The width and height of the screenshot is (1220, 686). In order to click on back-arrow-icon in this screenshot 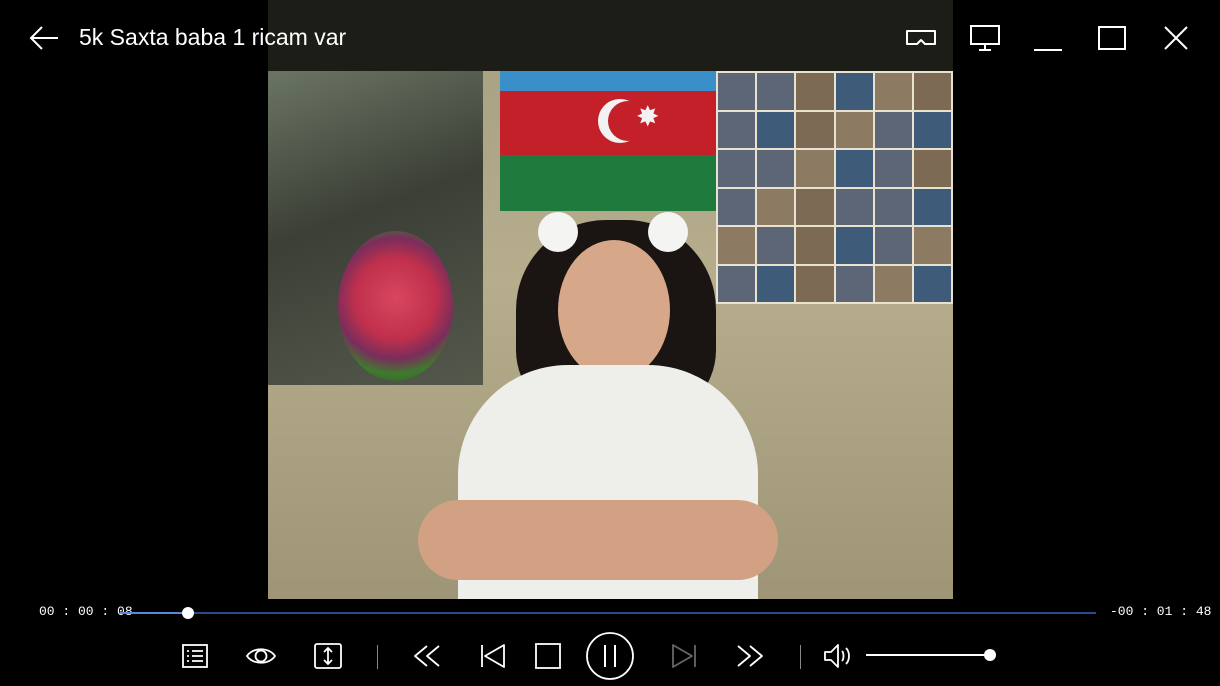, I will do `click(43, 38)`.